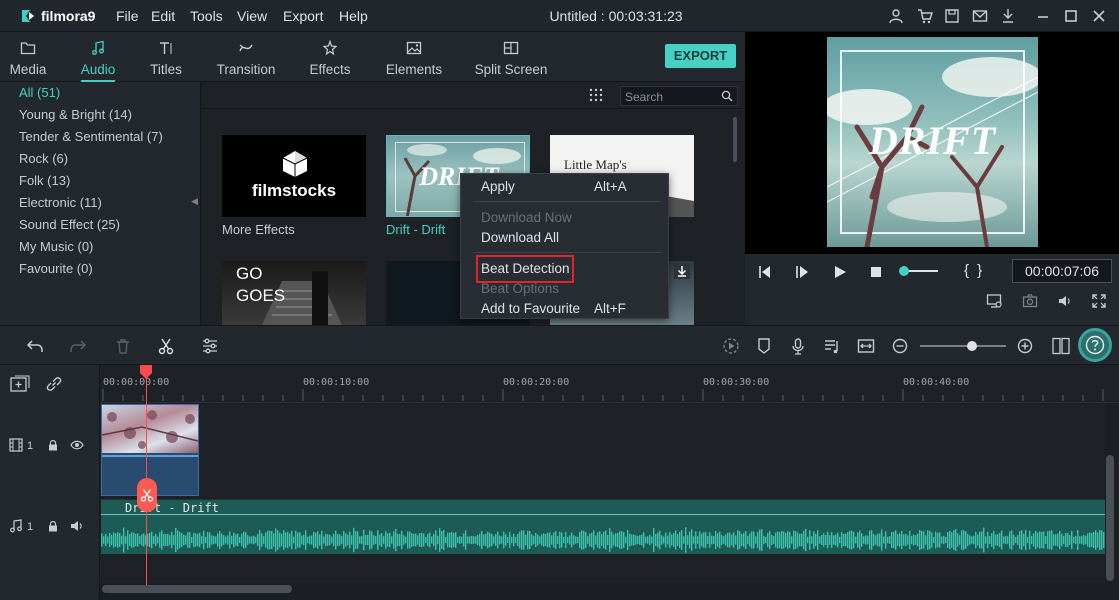 The image size is (1119, 600). I want to click on tab-split-screen-label: Split Screen, so click(511, 69).